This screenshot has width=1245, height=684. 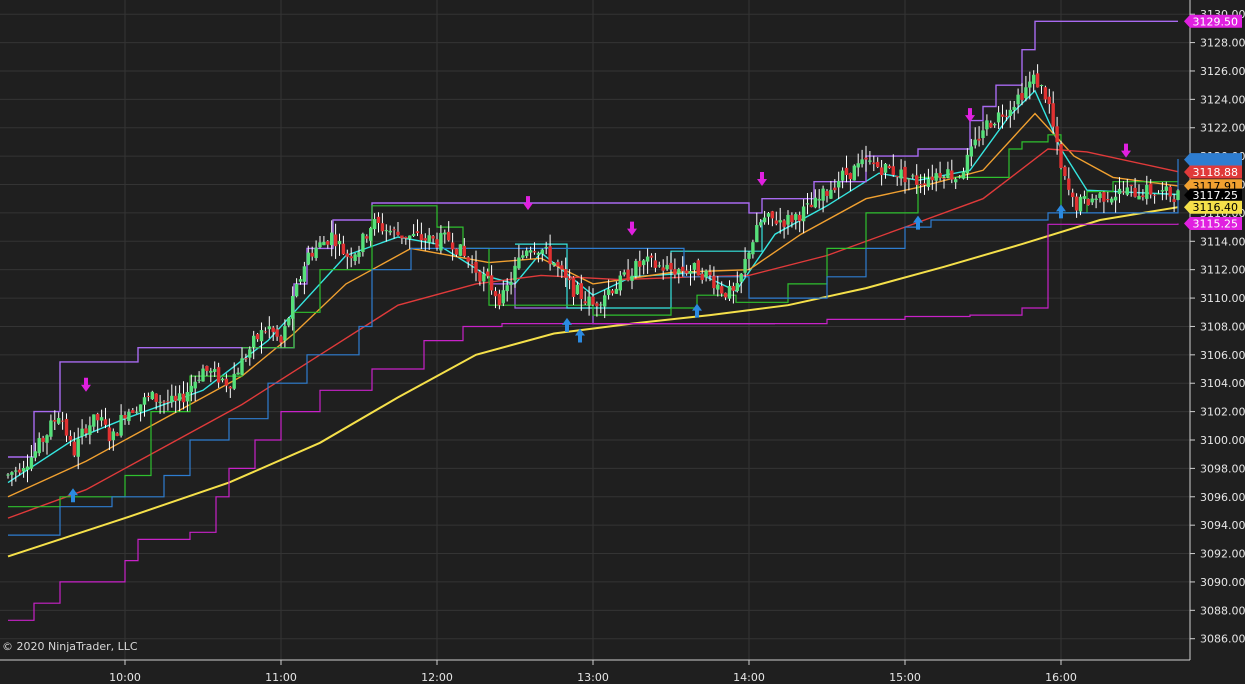 I want to click on x-tick-label: 11:00, so click(x=281, y=677).